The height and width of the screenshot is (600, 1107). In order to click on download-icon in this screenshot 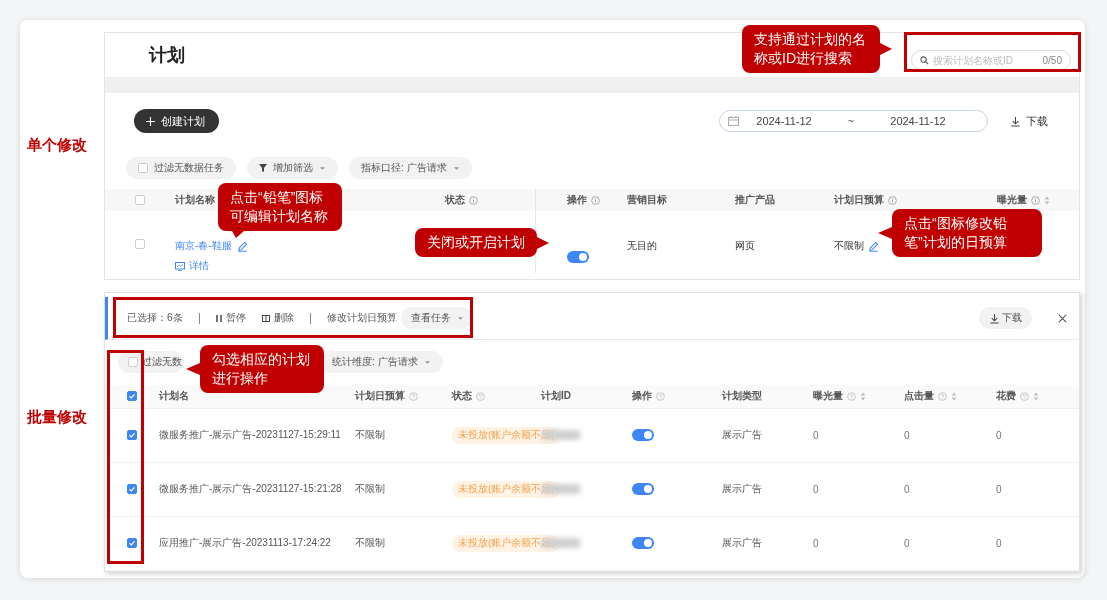, I will do `click(1015, 121)`.